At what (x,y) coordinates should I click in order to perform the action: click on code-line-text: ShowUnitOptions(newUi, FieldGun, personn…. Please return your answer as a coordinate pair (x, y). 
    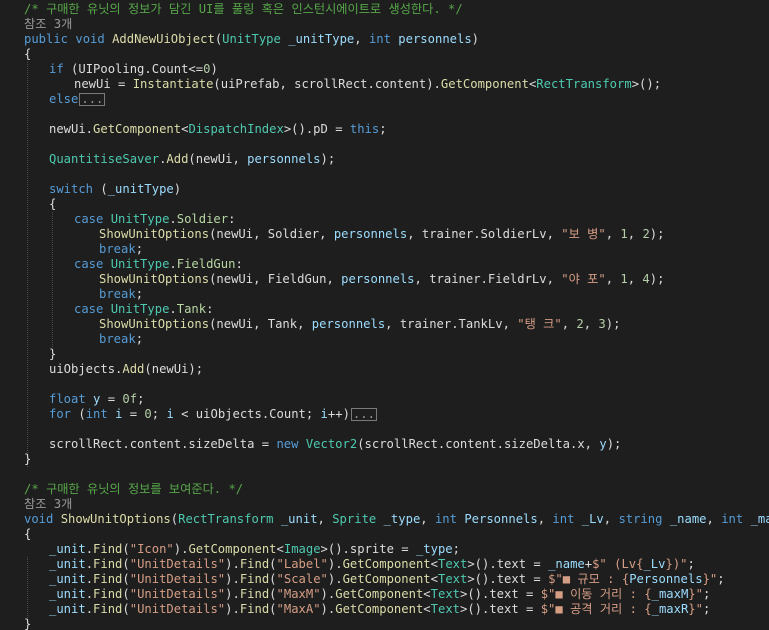
    Looking at the image, I should click on (381, 279).